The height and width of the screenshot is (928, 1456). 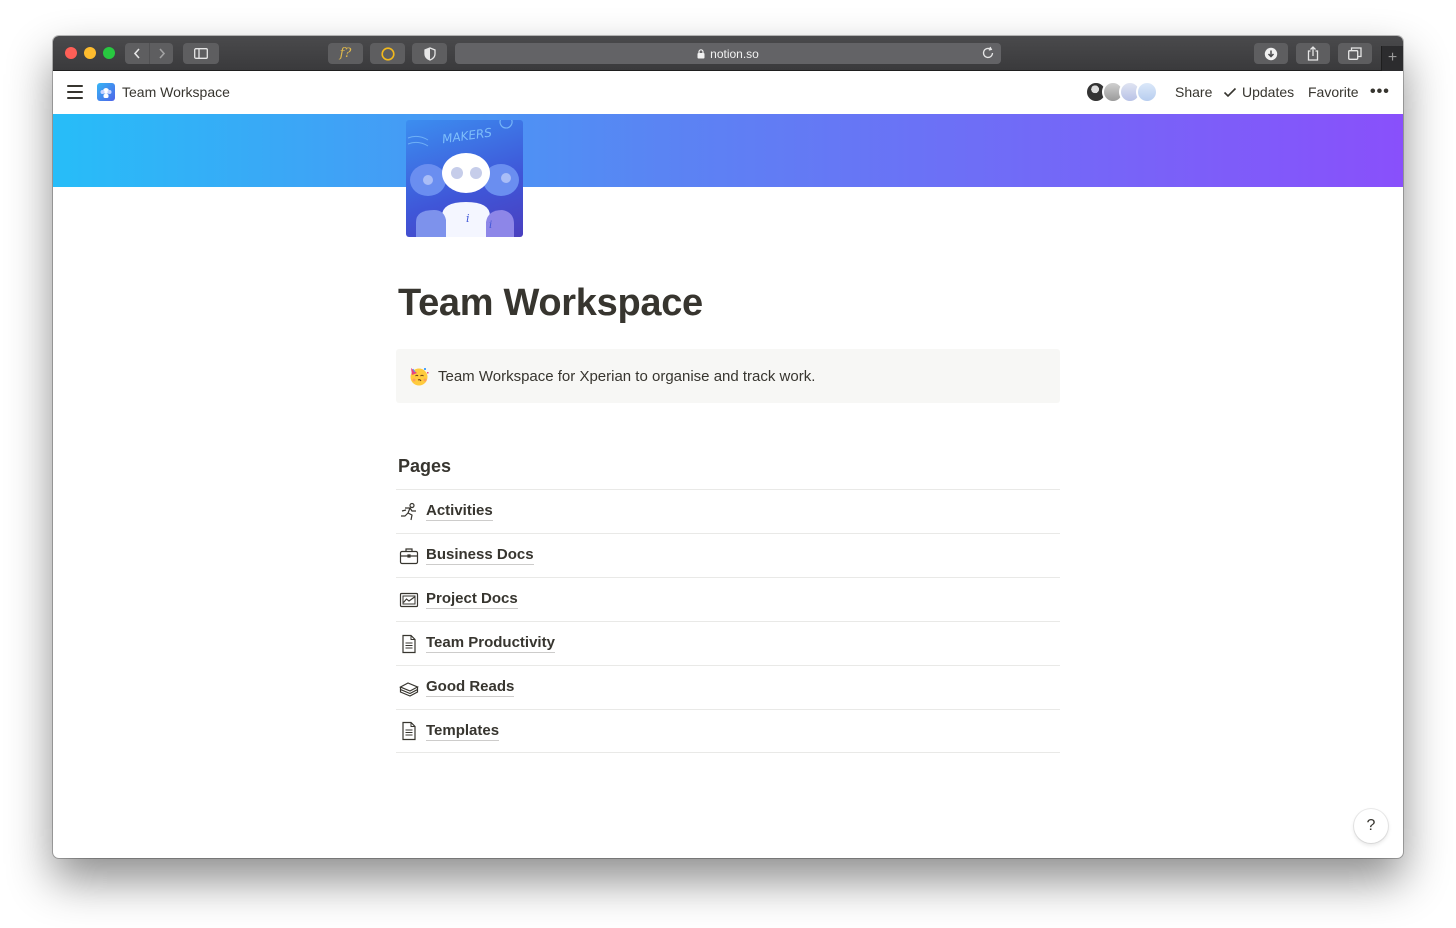 I want to click on chevron-right-icon, so click(x=161, y=53).